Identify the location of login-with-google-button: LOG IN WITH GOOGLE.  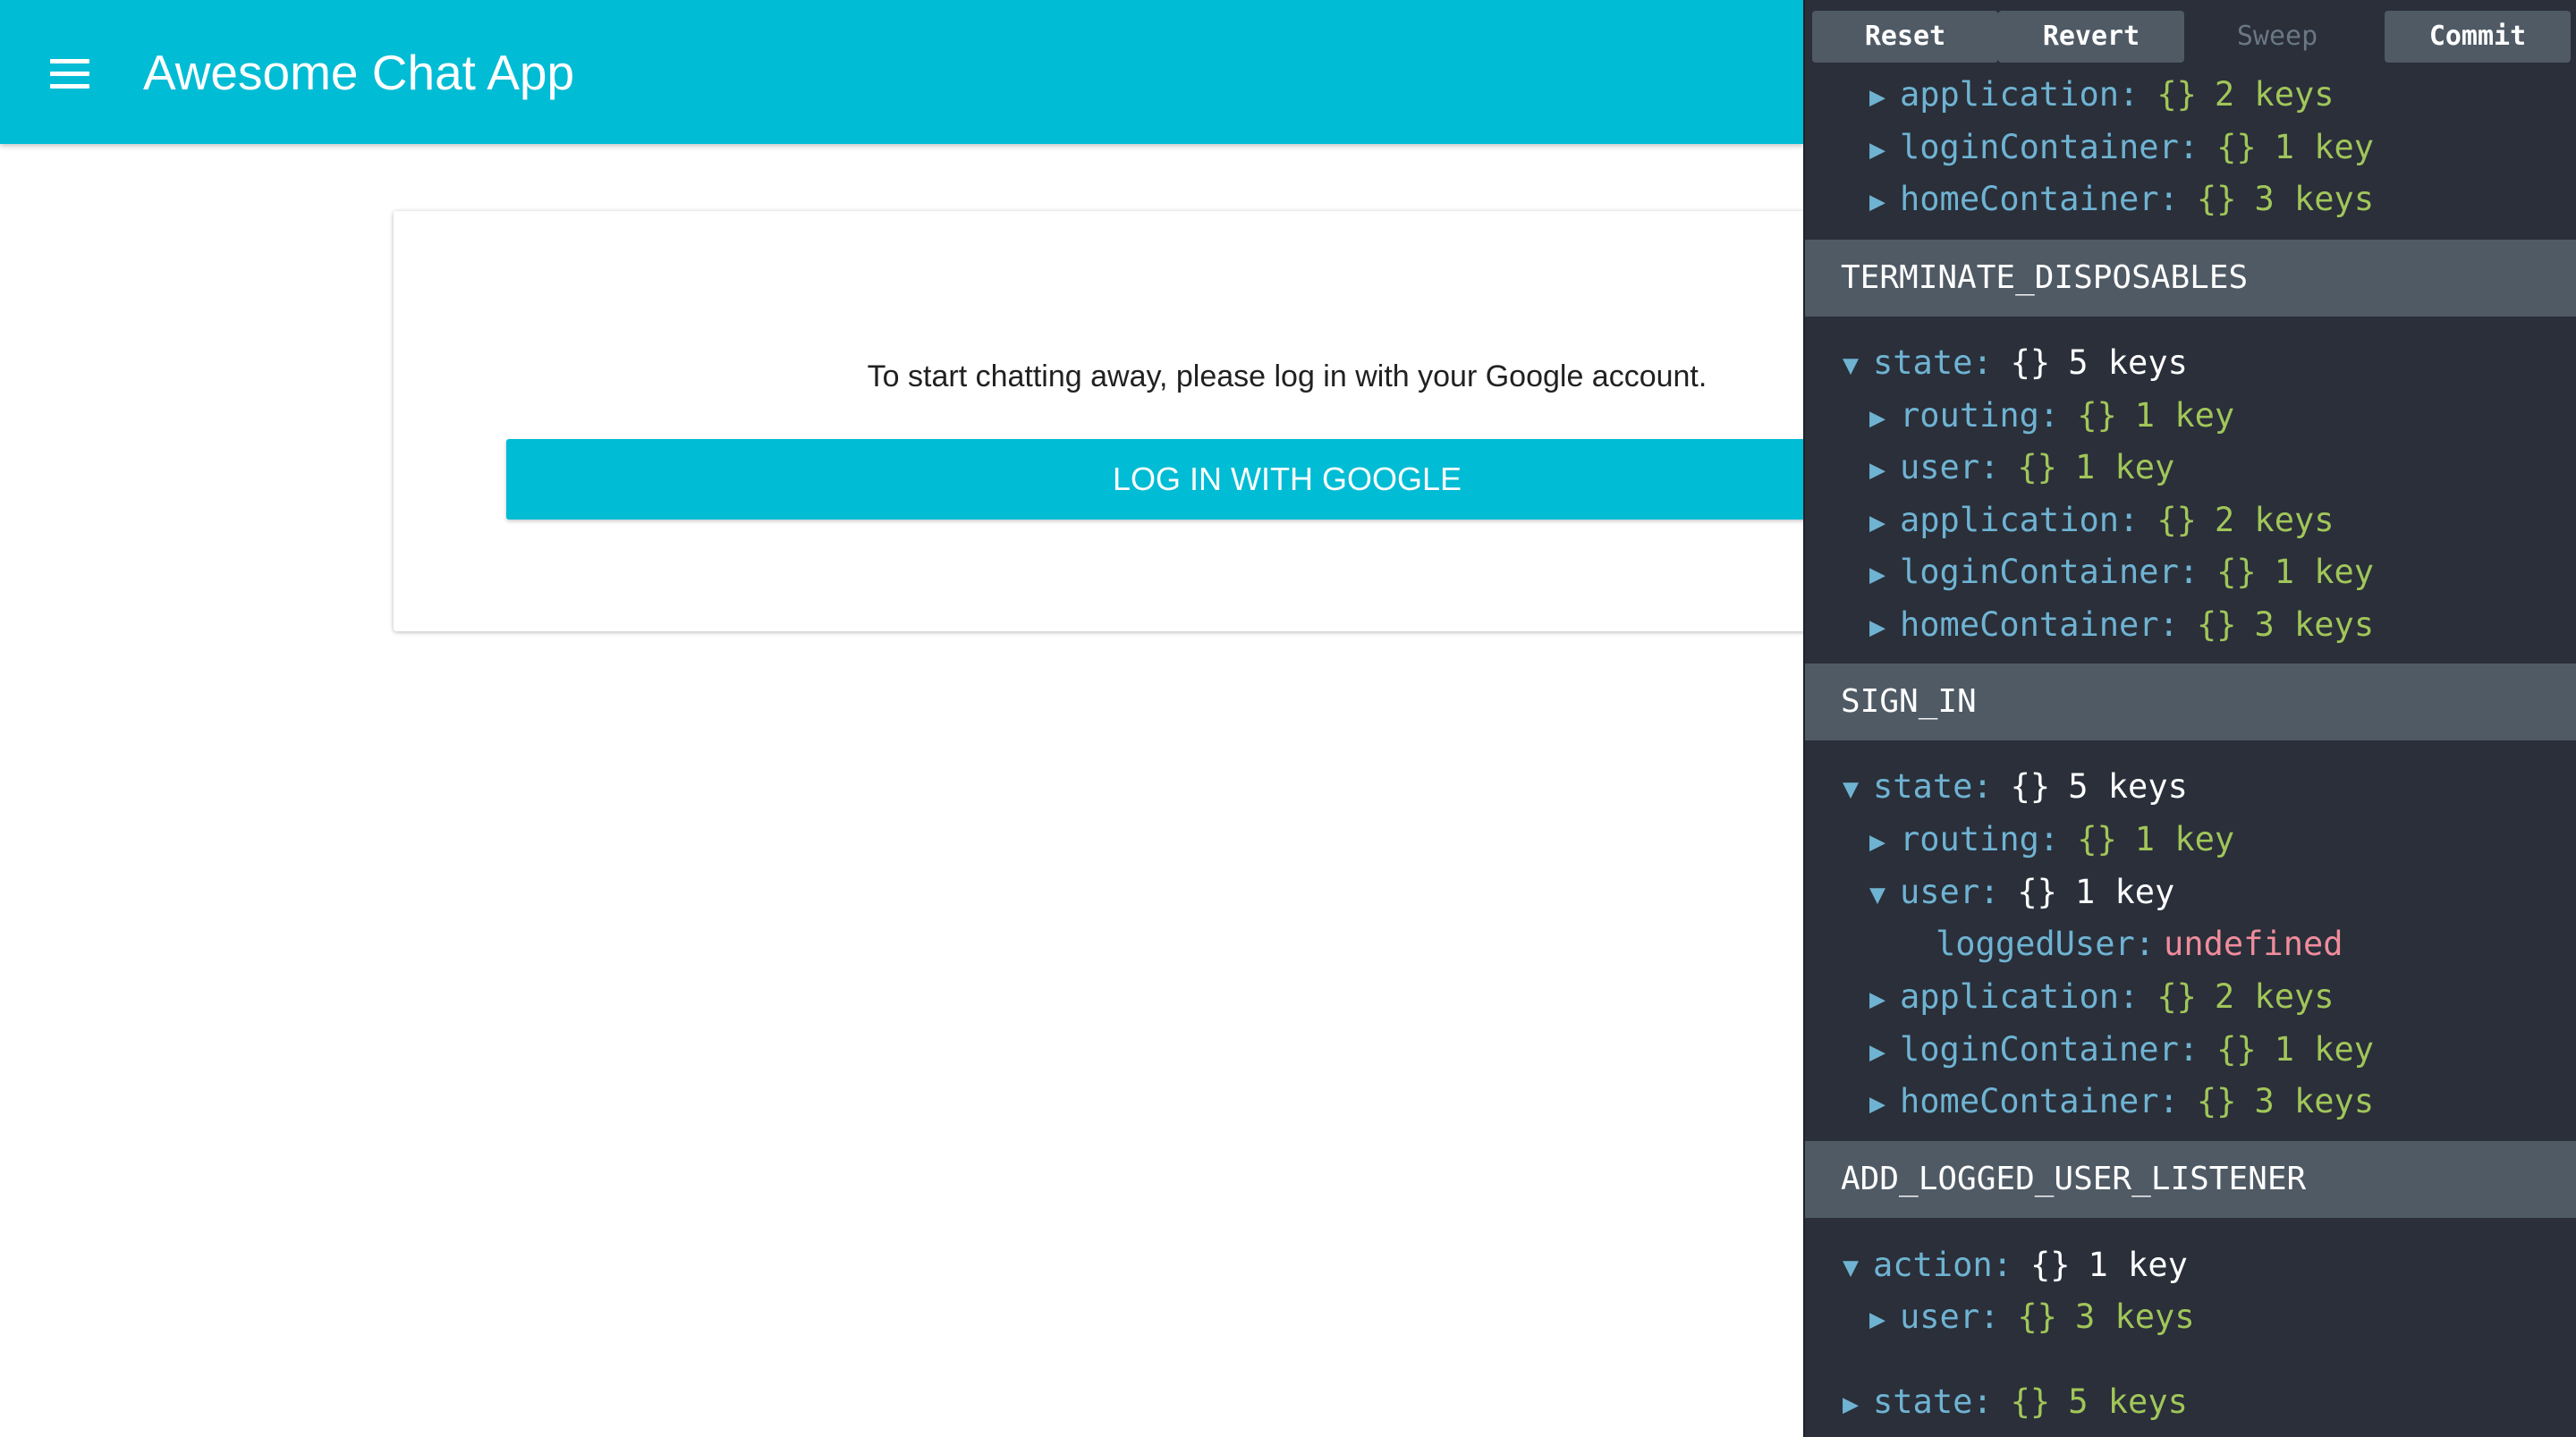
(1154, 480).